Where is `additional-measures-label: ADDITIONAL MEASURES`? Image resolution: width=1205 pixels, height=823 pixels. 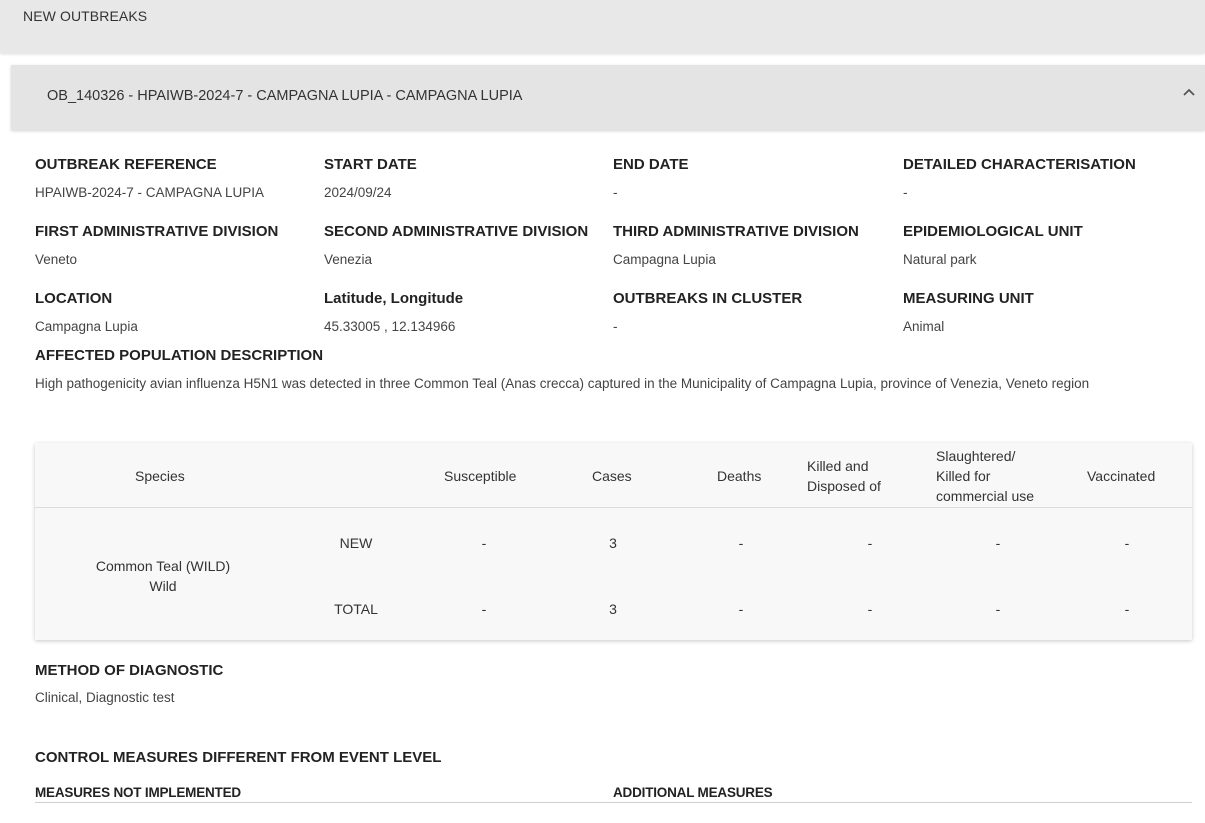 additional-measures-label: ADDITIONAL MEASURES is located at coordinates (693, 792).